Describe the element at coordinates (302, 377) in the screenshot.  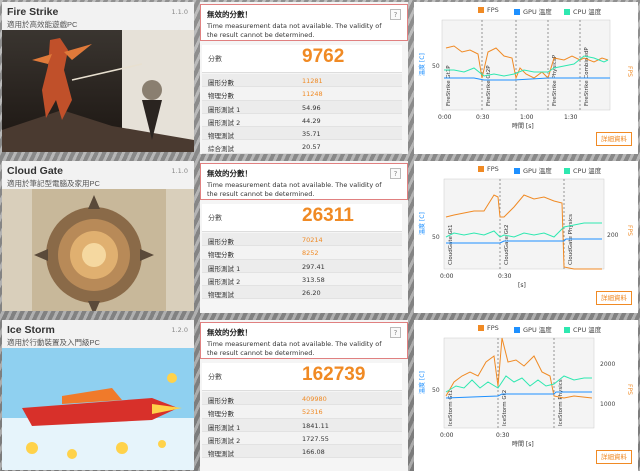
I see `score-box: 分數 162739` at that location.